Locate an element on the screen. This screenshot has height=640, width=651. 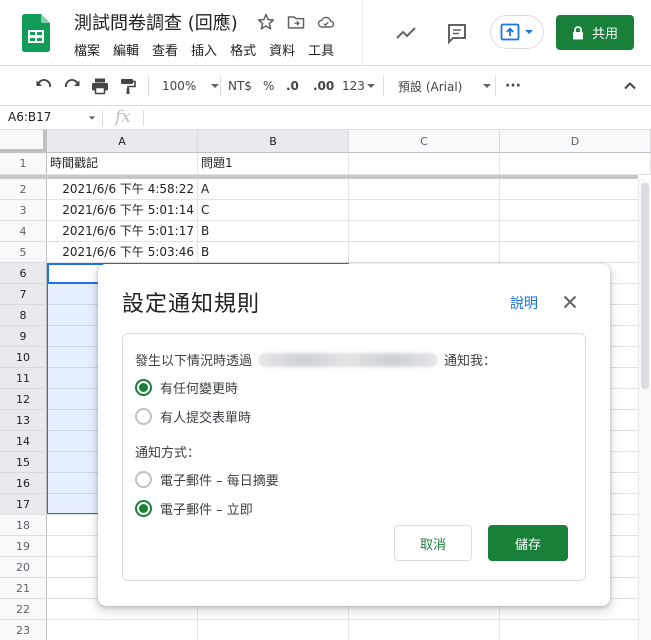
row-header: 11 is located at coordinates (23, 378).